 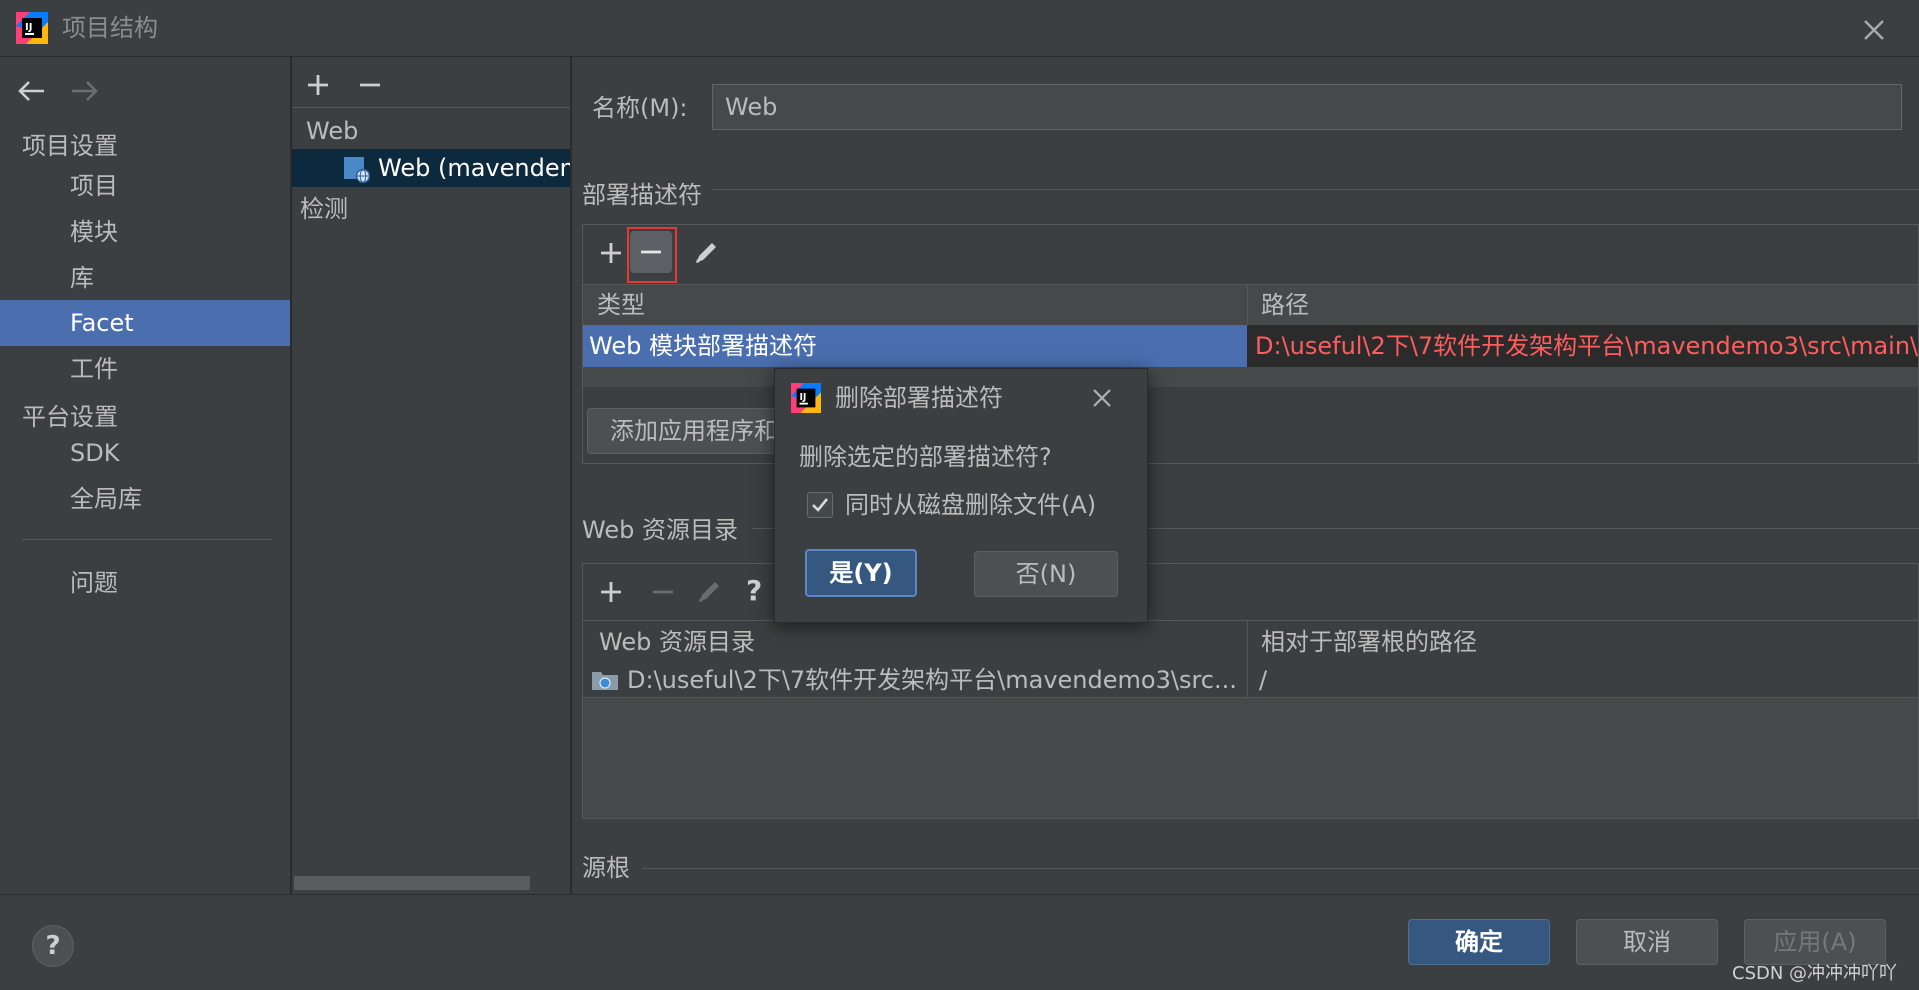 I want to click on column-header-relative-path: 相对于部署根的路径, so click(x=1369, y=642).